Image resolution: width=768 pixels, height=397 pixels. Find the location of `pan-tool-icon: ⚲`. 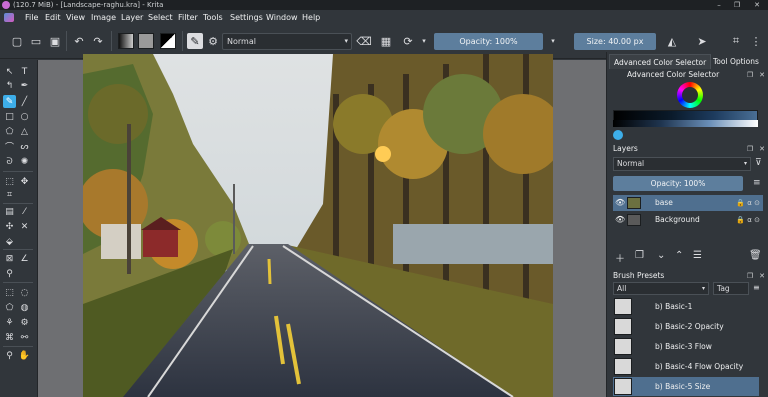

pan-tool-icon: ⚲ is located at coordinates (9, 273).